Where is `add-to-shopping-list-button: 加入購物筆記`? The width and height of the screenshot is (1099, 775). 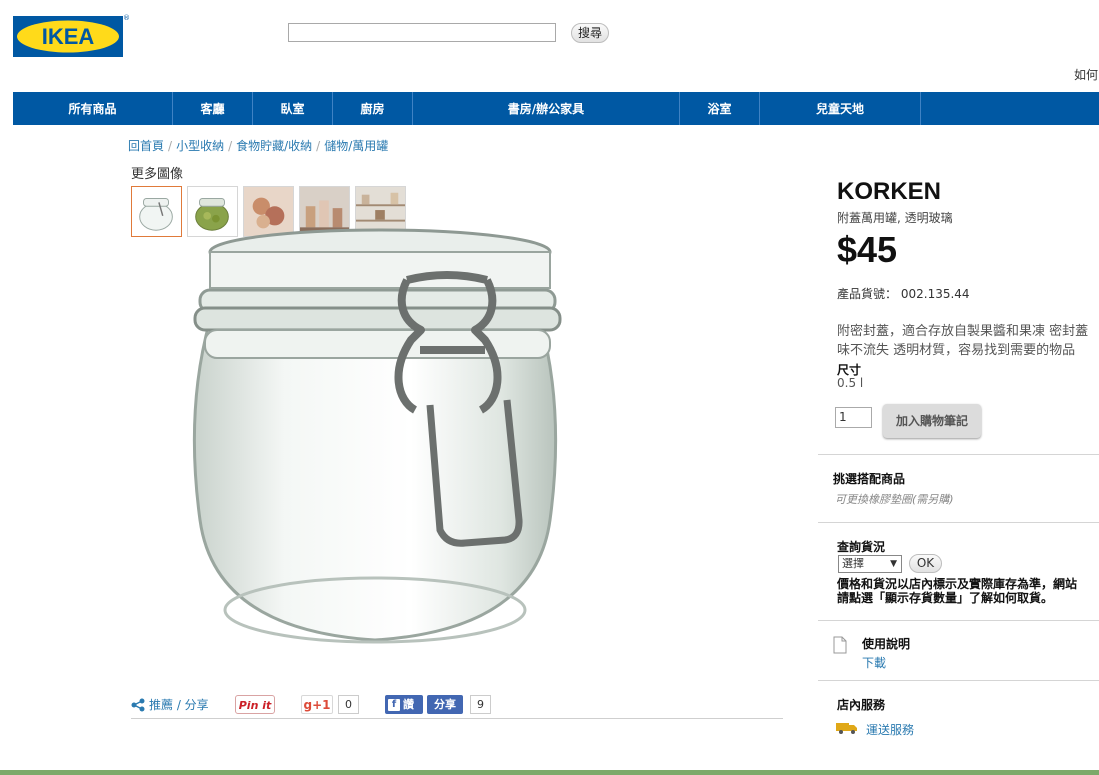 add-to-shopping-list-button: 加入購物筆記 is located at coordinates (932, 421).